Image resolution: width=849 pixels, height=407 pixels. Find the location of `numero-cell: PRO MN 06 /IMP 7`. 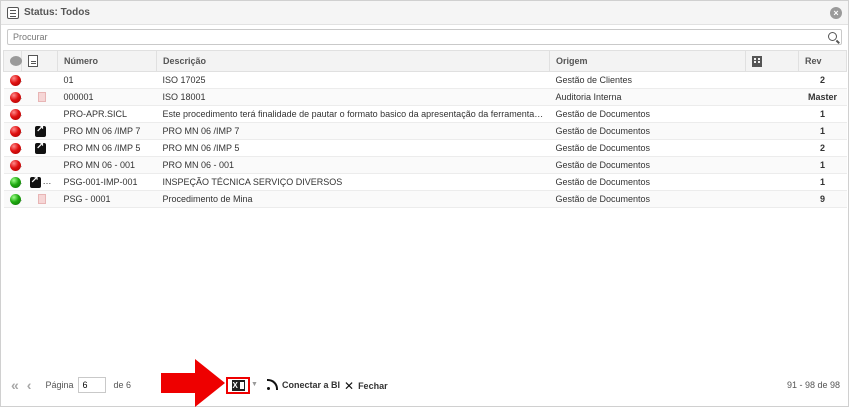

numero-cell: PRO MN 06 /IMP 7 is located at coordinates (107, 131).